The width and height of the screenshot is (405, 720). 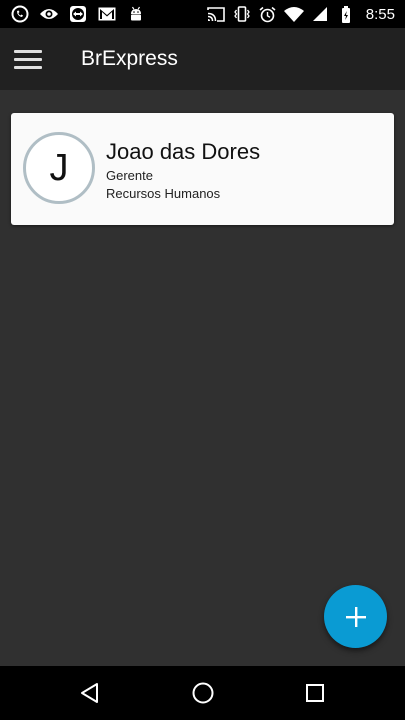 What do you see at coordinates (163, 193) in the screenshot?
I see `employee-department: Recursos Humanos` at bounding box center [163, 193].